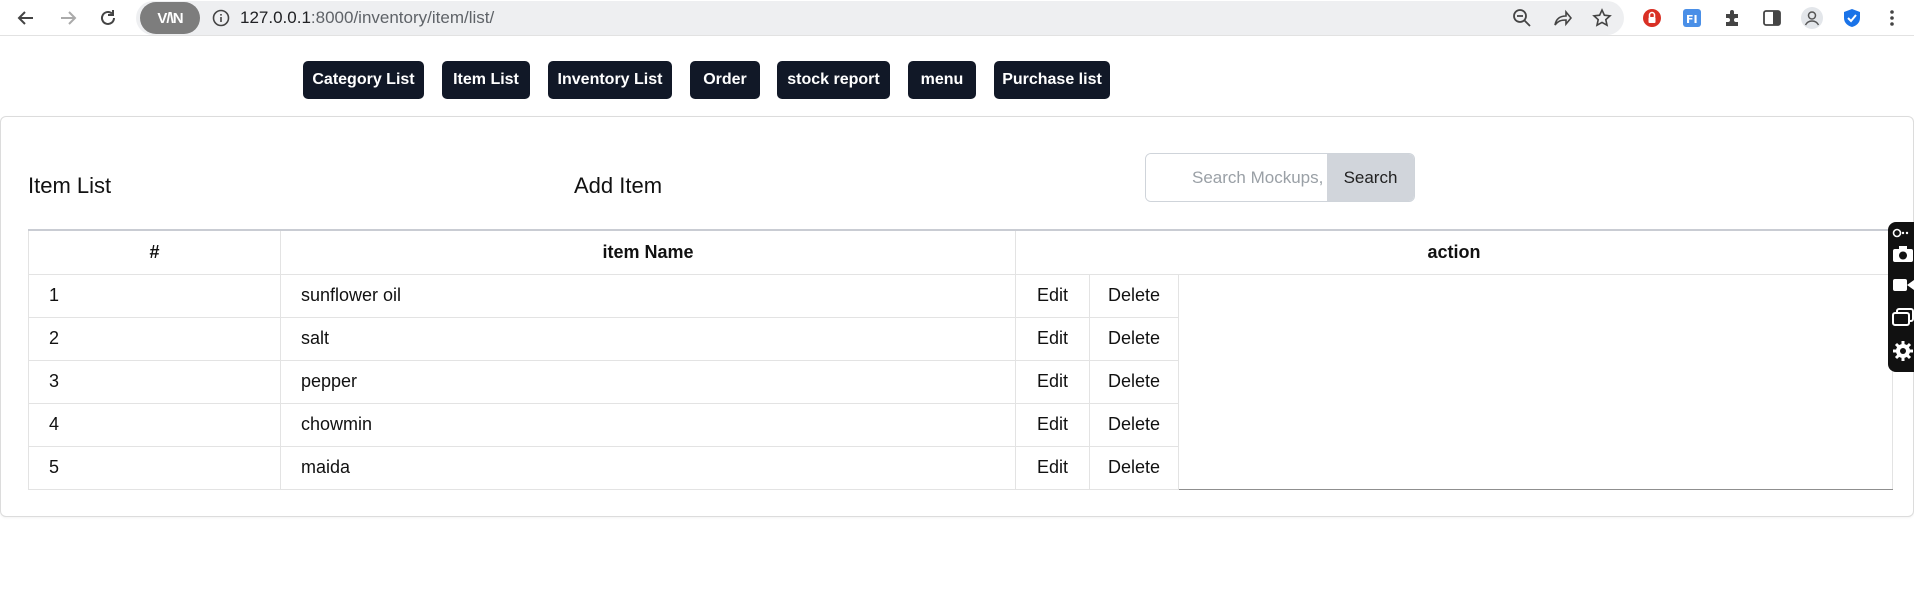 This screenshot has height=608, width=1914. What do you see at coordinates (1903, 351) in the screenshot?
I see `settings-gear-icon` at bounding box center [1903, 351].